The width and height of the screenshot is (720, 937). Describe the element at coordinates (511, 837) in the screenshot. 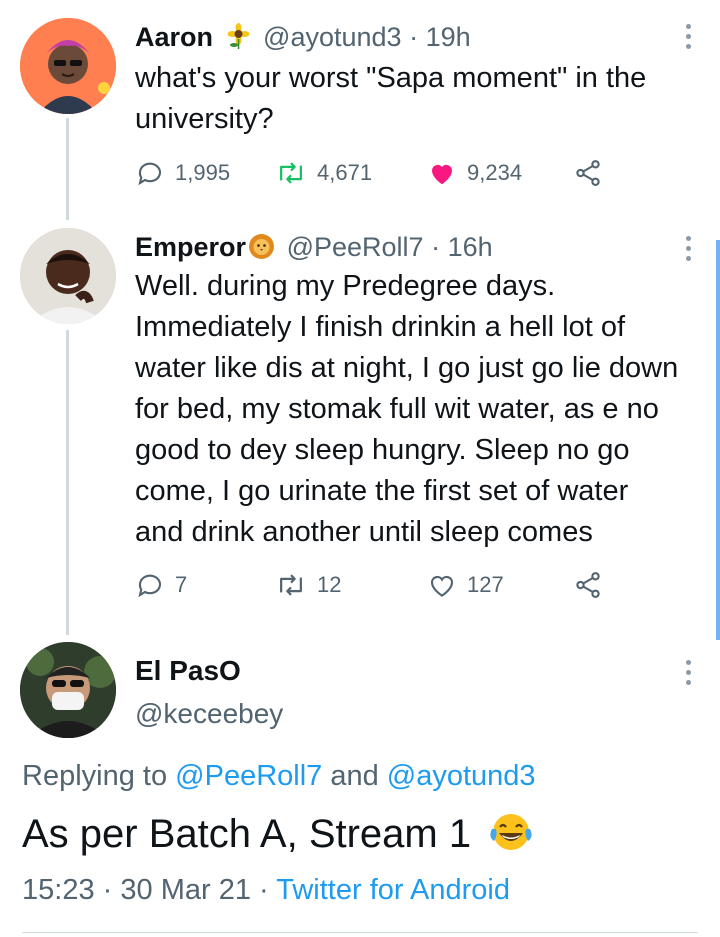

I see `face-with-tears-of-joy-icon` at that location.